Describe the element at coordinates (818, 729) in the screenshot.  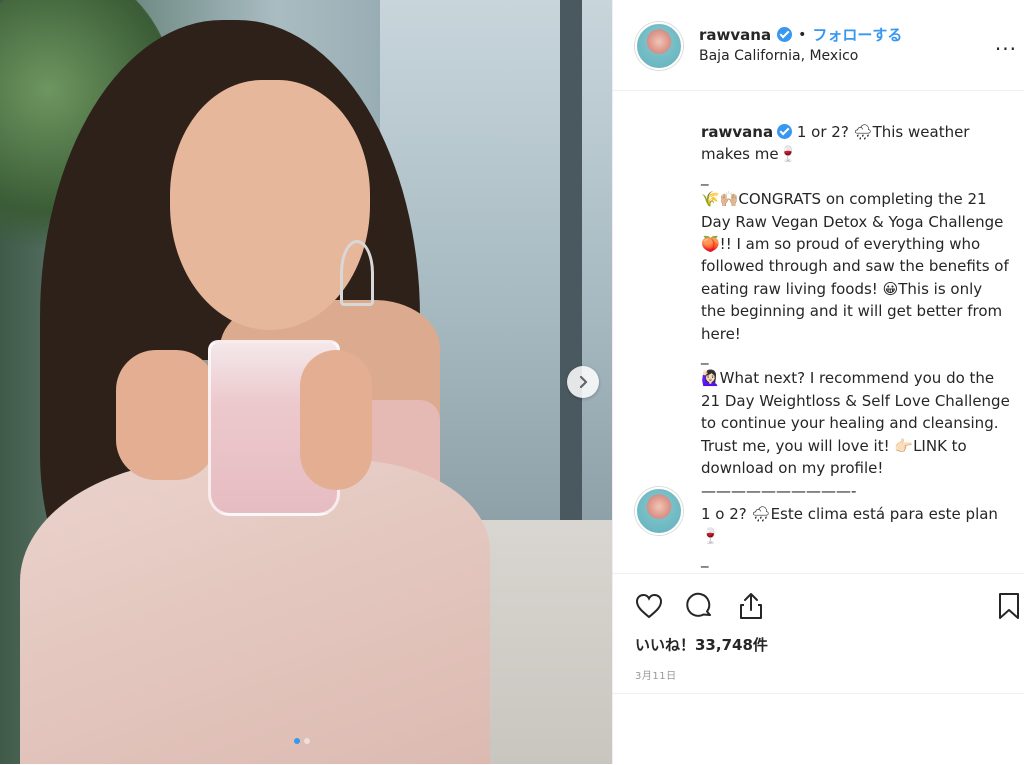
I see `add-comment-area` at that location.